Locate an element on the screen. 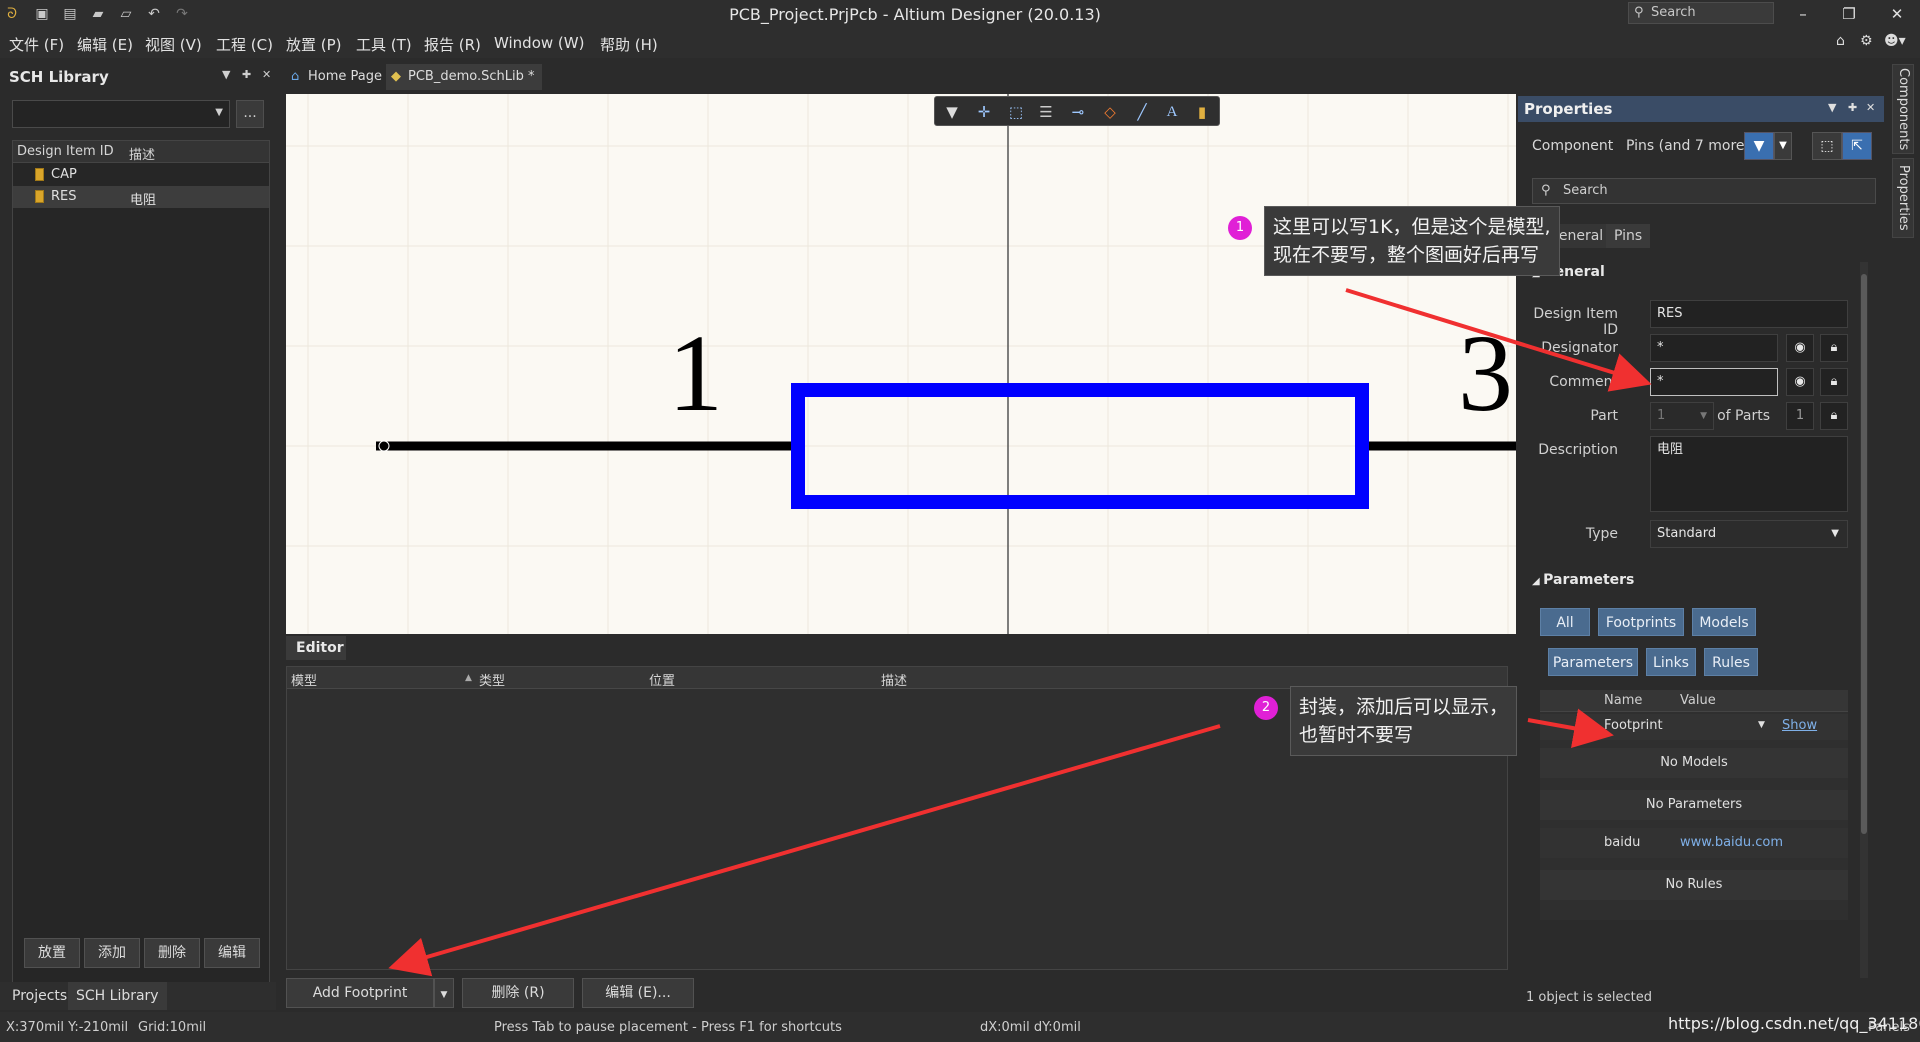  properties-scrollbar is located at coordinates (1864, 620).